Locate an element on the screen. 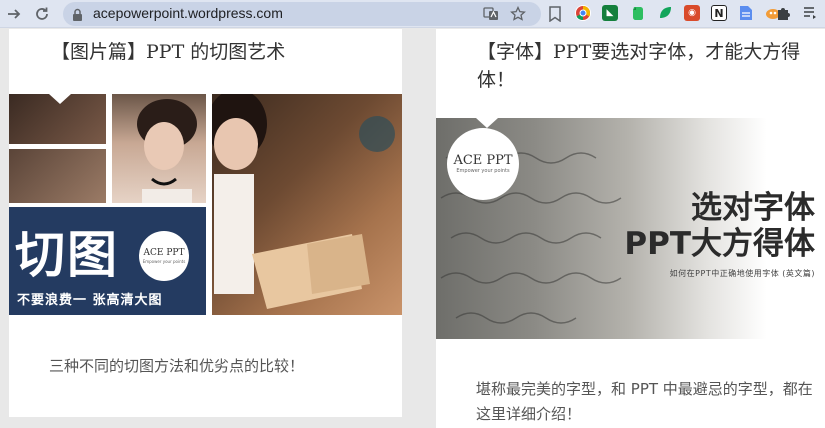 Image resolution: width=825 pixels, height=428 pixels. bookmark-star-icon is located at coordinates (518, 14).